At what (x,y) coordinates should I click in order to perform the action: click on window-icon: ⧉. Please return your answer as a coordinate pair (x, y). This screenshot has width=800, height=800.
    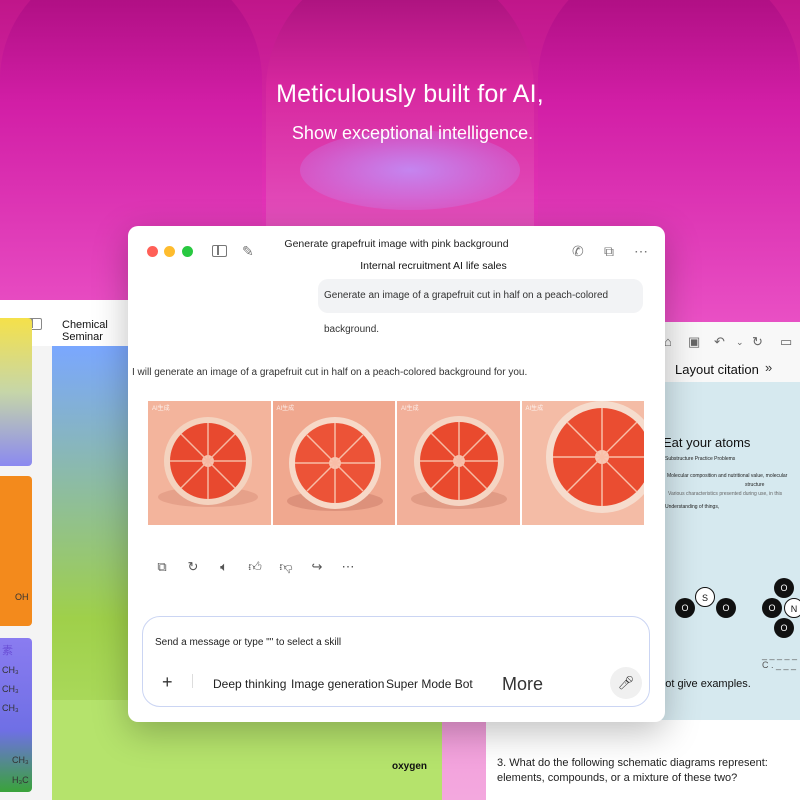
    Looking at the image, I should click on (609, 251).